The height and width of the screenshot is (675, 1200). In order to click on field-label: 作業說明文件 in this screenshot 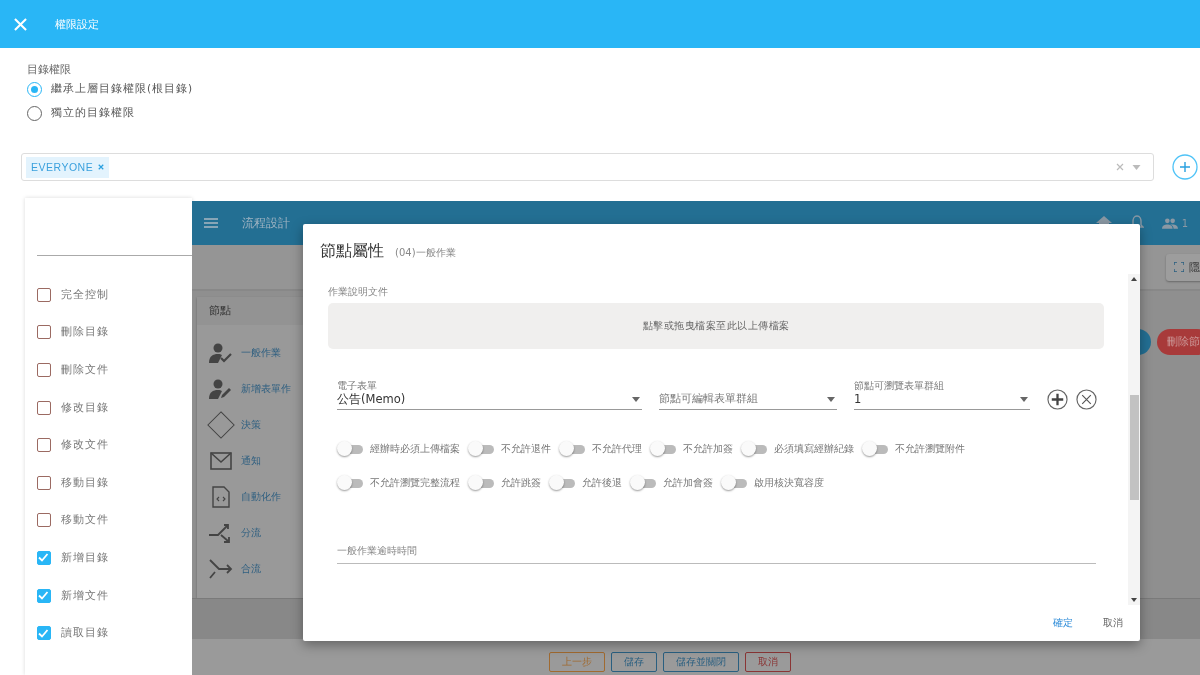, I will do `click(358, 292)`.